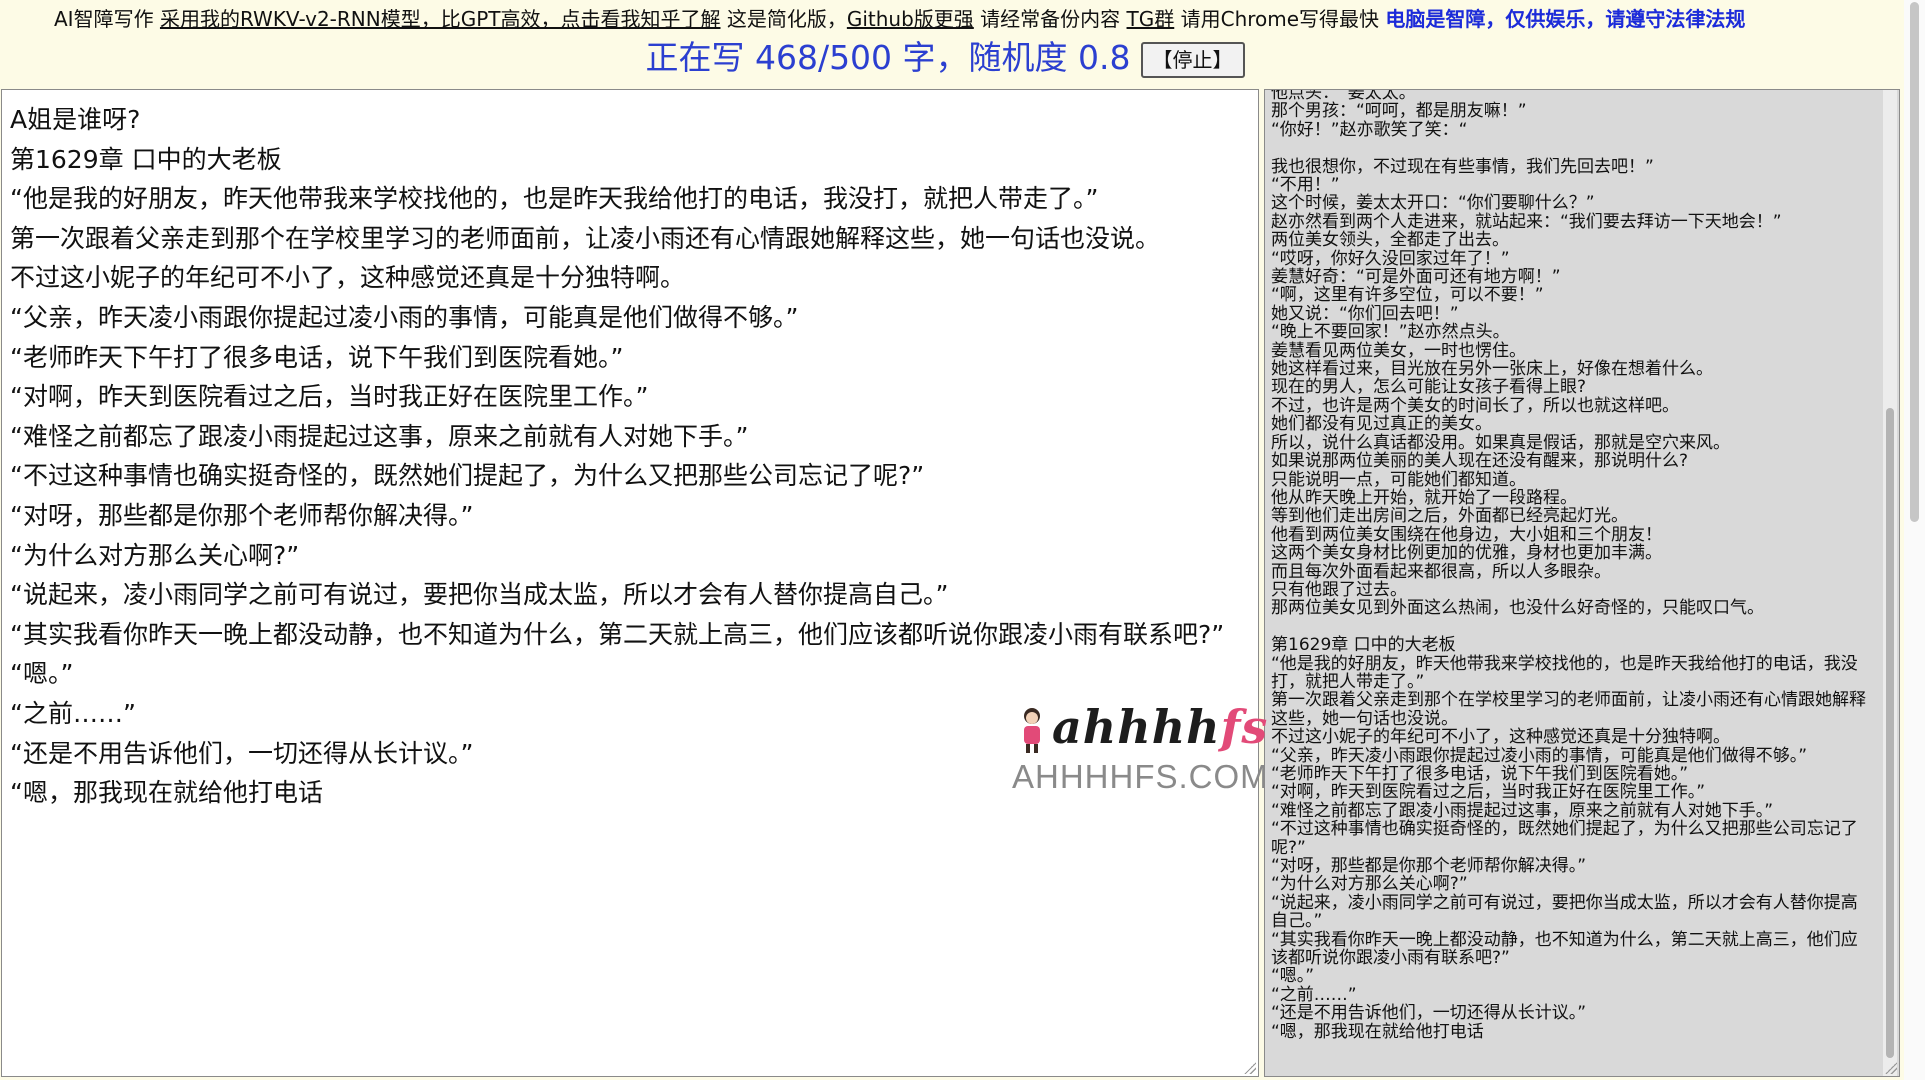 The image size is (1925, 1080). I want to click on simplified-note: 这是简化版，, so click(786, 19).